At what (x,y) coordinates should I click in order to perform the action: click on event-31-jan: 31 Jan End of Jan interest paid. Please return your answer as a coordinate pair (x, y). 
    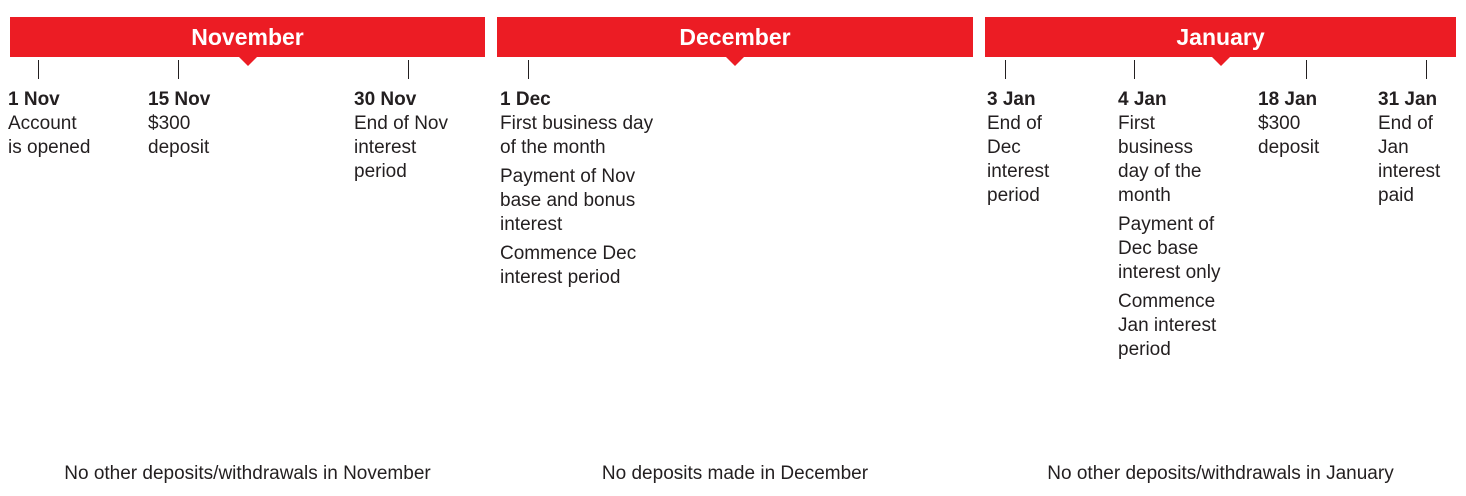
    Looking at the image, I should click on (1409, 148).